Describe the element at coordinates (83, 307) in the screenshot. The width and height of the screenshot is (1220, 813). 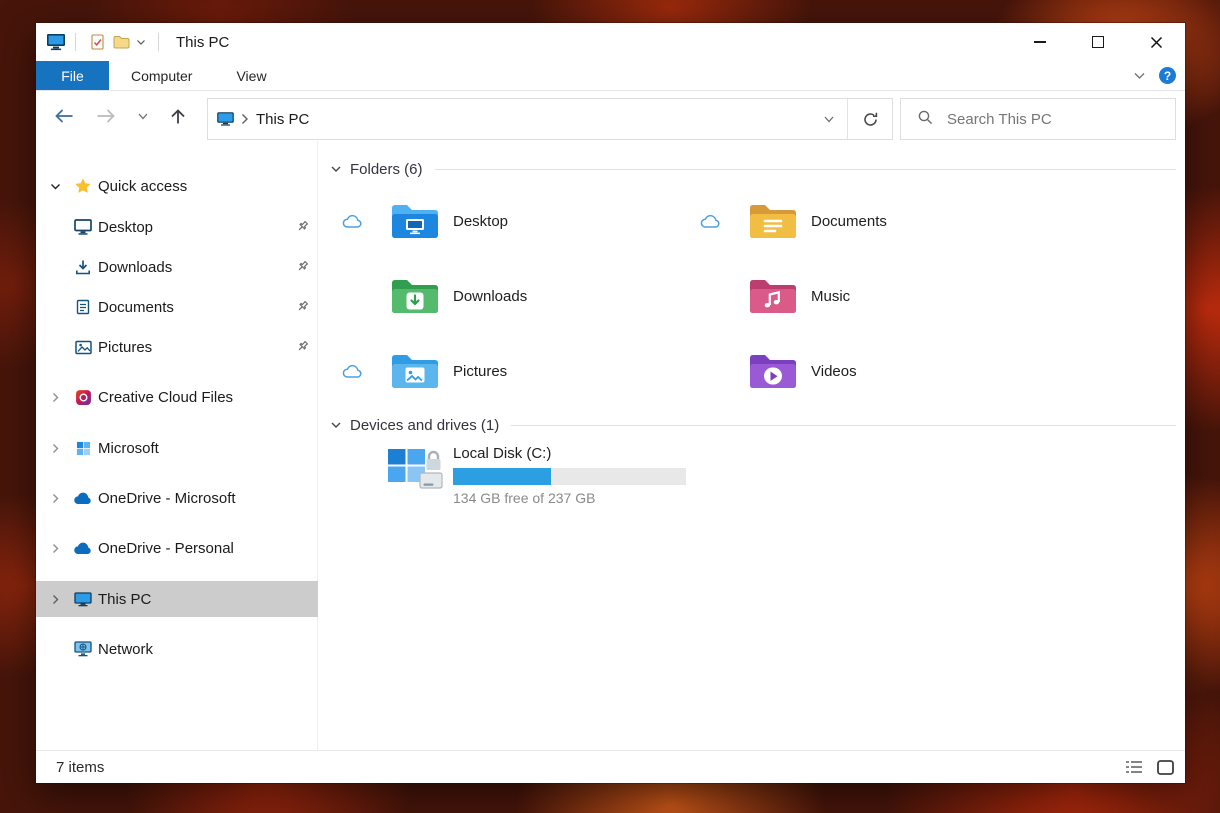
I see `document-icon` at that location.